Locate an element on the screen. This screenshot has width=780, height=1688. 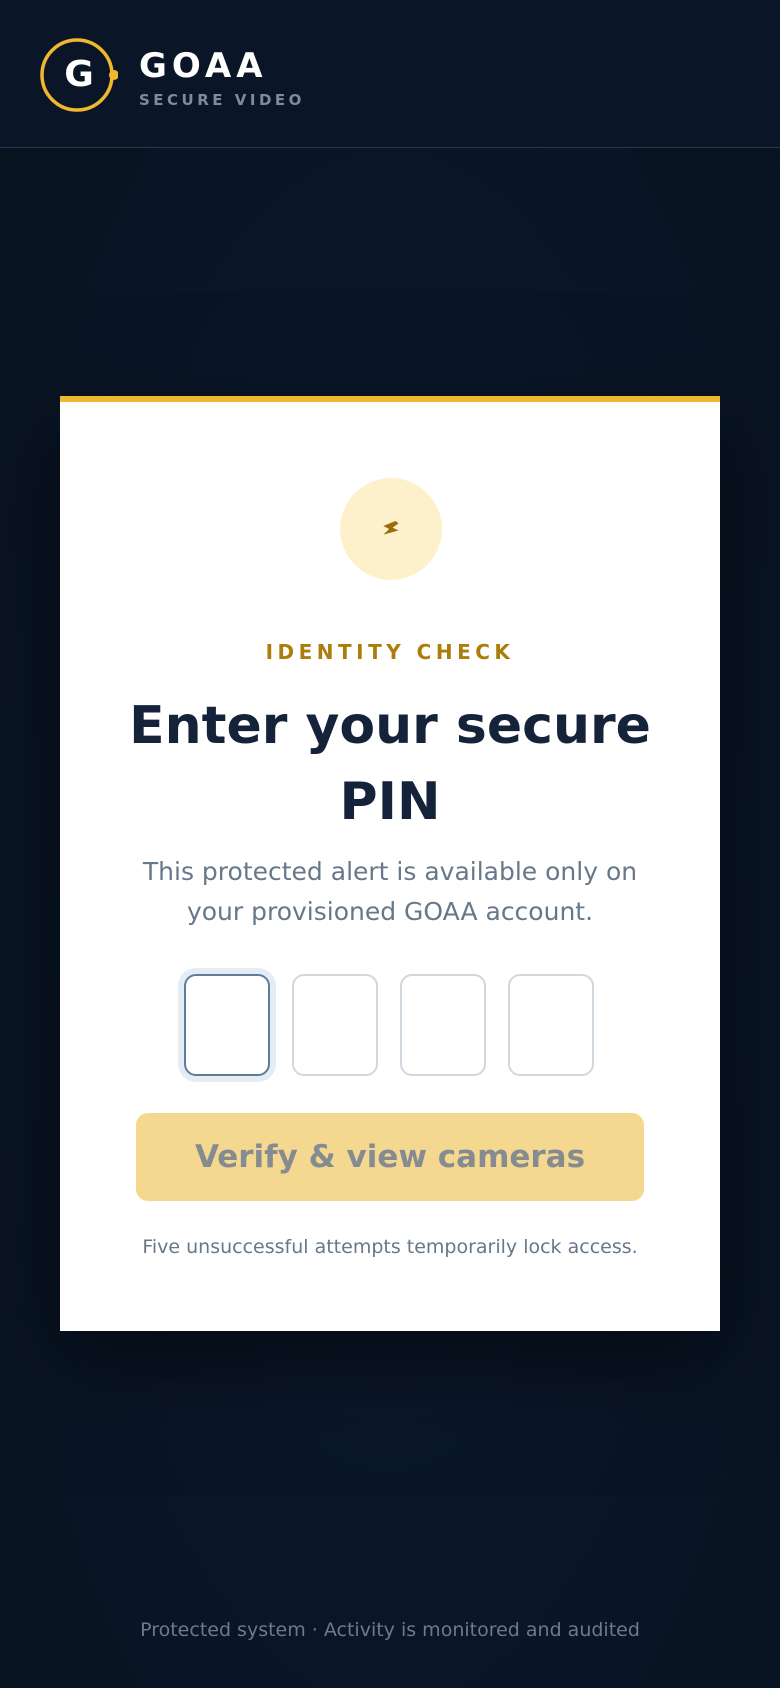
badge is located at coordinates (391, 529).